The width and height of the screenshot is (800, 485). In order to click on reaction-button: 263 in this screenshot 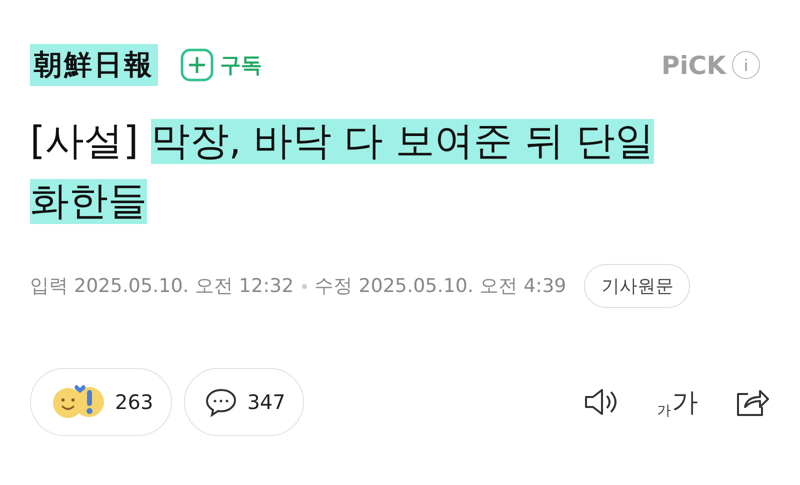, I will do `click(101, 402)`.